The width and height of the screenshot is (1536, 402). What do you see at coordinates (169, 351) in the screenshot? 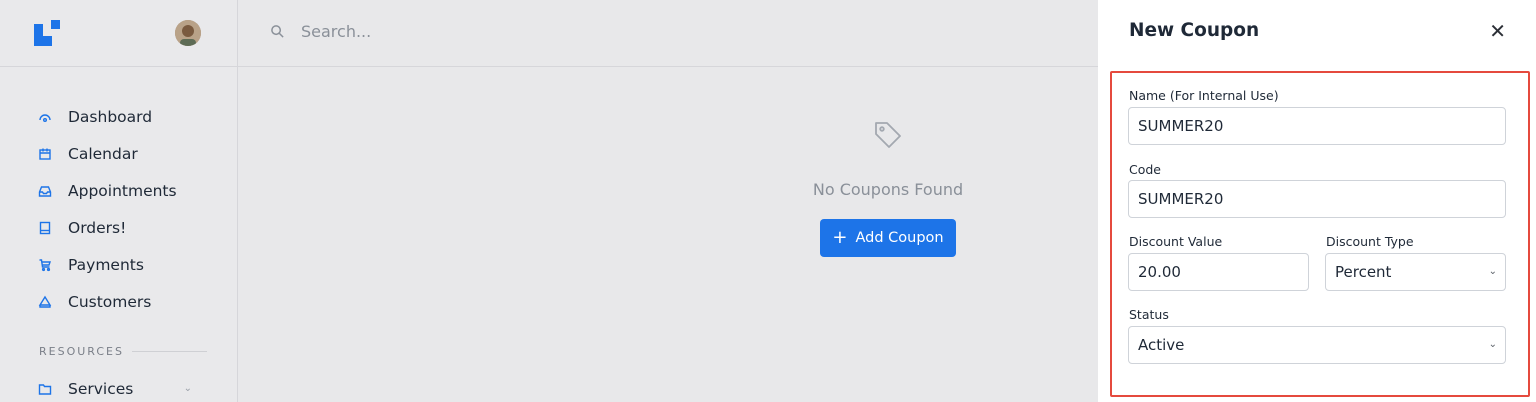
I see `section-divider` at bounding box center [169, 351].